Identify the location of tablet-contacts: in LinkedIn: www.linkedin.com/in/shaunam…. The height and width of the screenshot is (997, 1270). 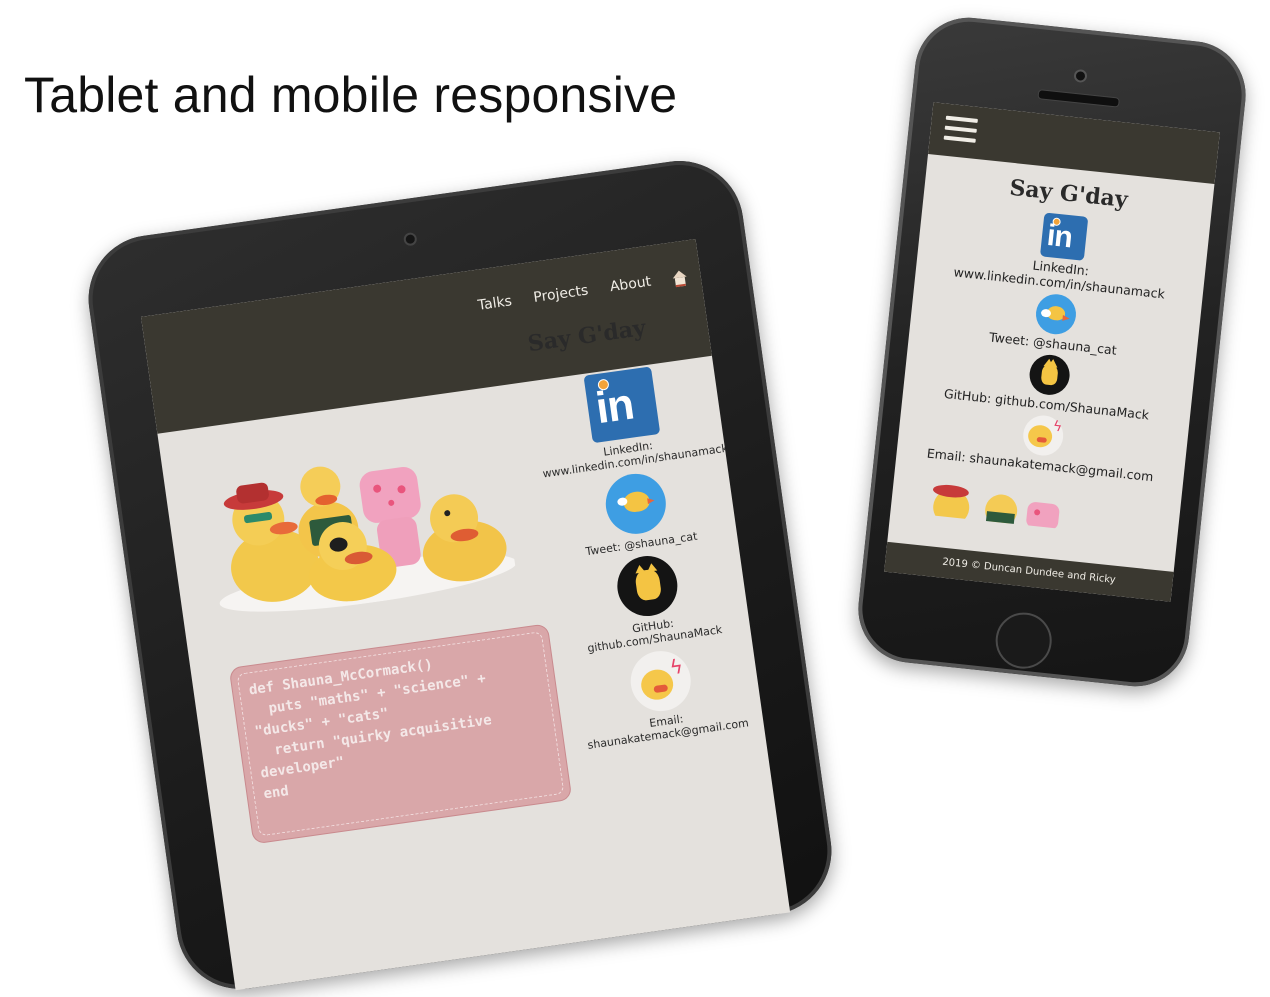
(643, 559).